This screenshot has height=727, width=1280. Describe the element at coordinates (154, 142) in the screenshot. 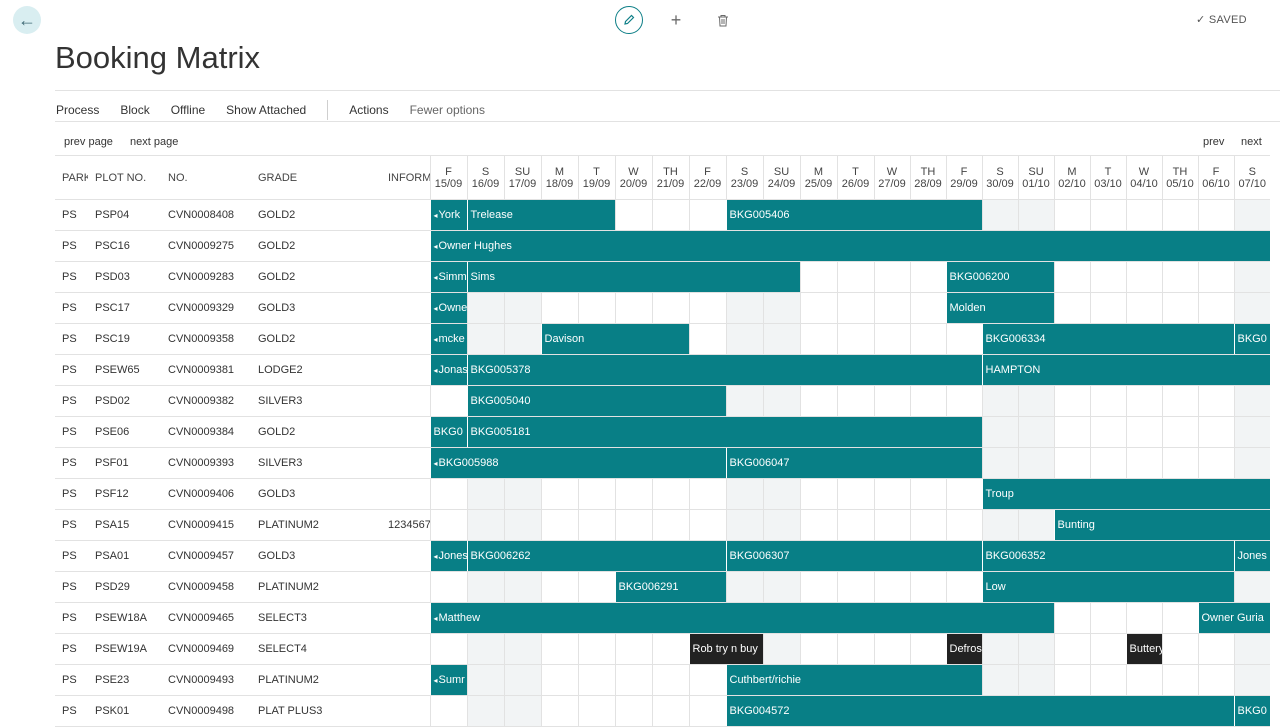

I see `next-page-link: next page` at that location.